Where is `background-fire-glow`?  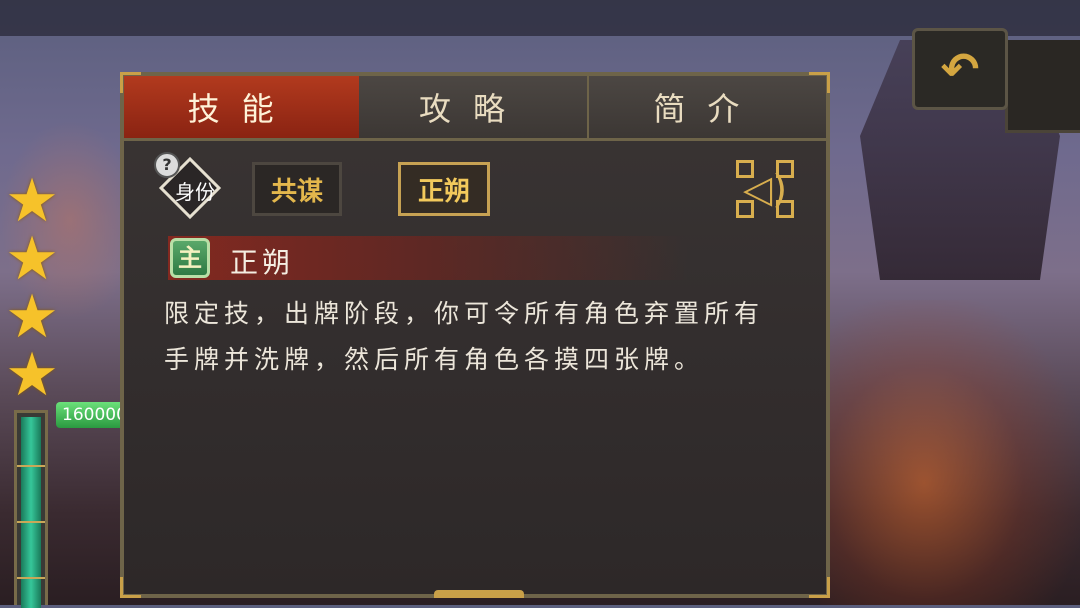
background-fire-glow is located at coordinates (950, 452).